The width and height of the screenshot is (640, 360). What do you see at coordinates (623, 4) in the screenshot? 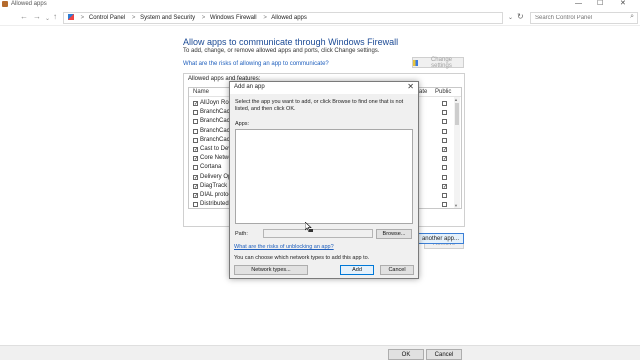
I see `close-window-button: ✕` at bounding box center [623, 4].